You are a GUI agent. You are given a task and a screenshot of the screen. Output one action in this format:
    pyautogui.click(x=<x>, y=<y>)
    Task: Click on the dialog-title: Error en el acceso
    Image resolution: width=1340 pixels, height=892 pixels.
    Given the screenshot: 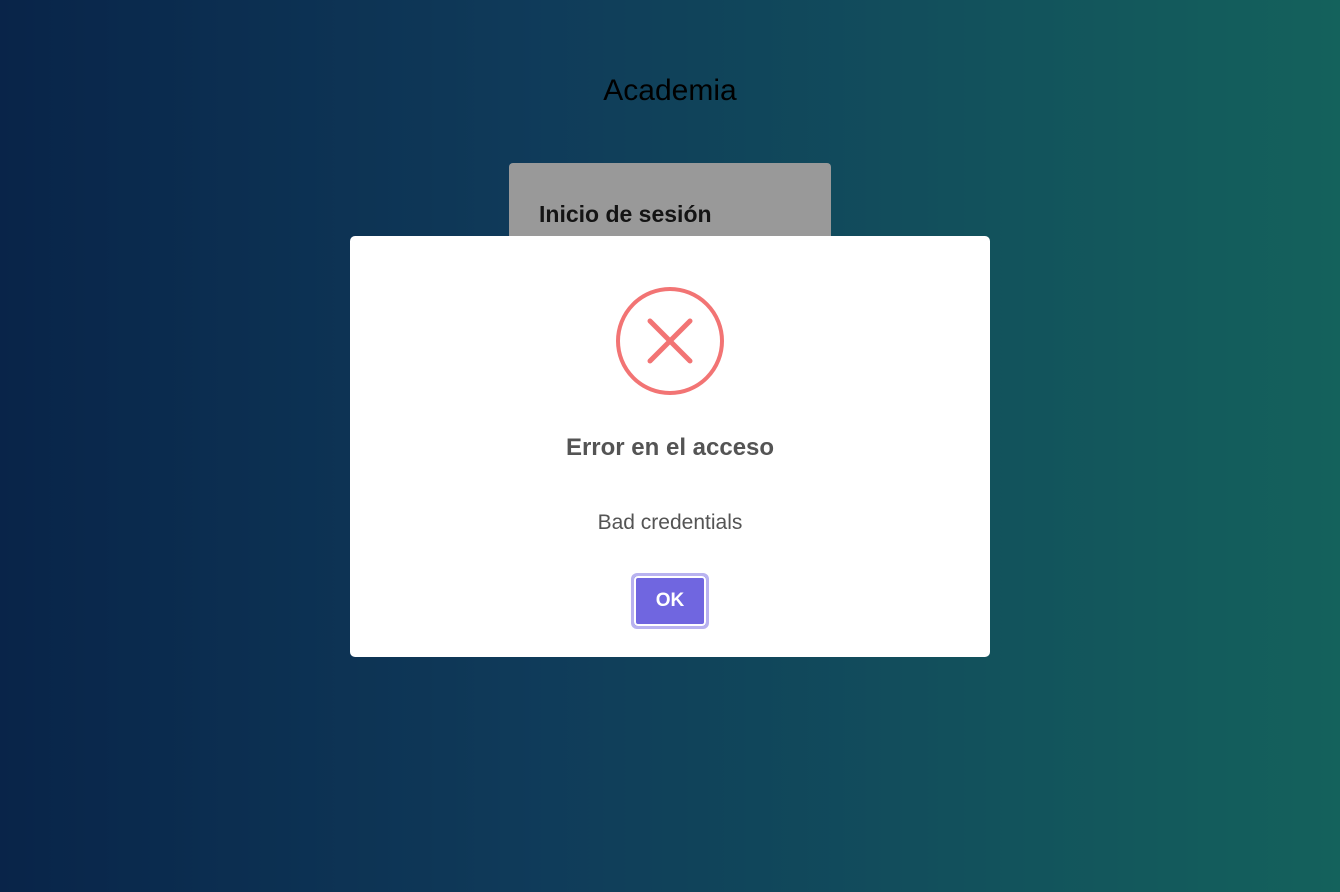 What is the action you would take?
    pyautogui.click(x=670, y=447)
    